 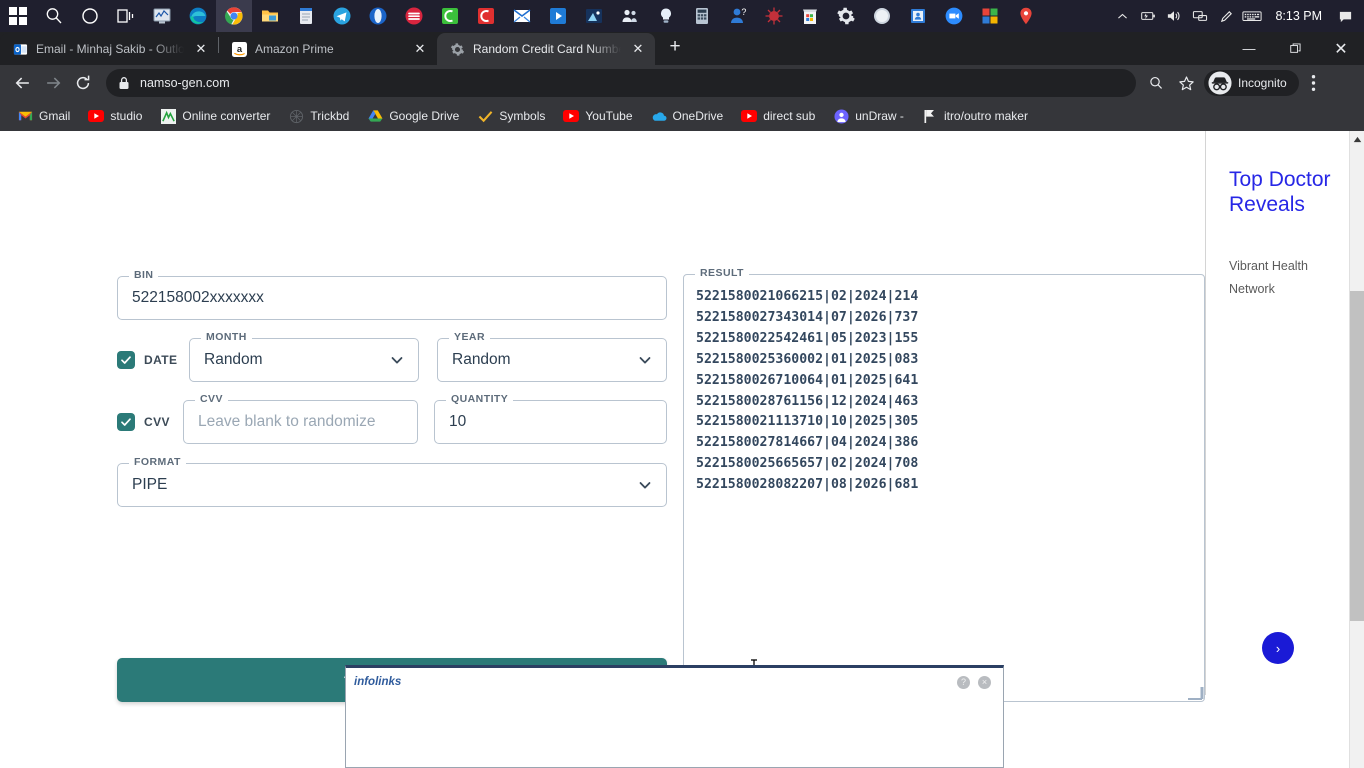 I want to click on year-select: YEAR Random, so click(x=552, y=356).